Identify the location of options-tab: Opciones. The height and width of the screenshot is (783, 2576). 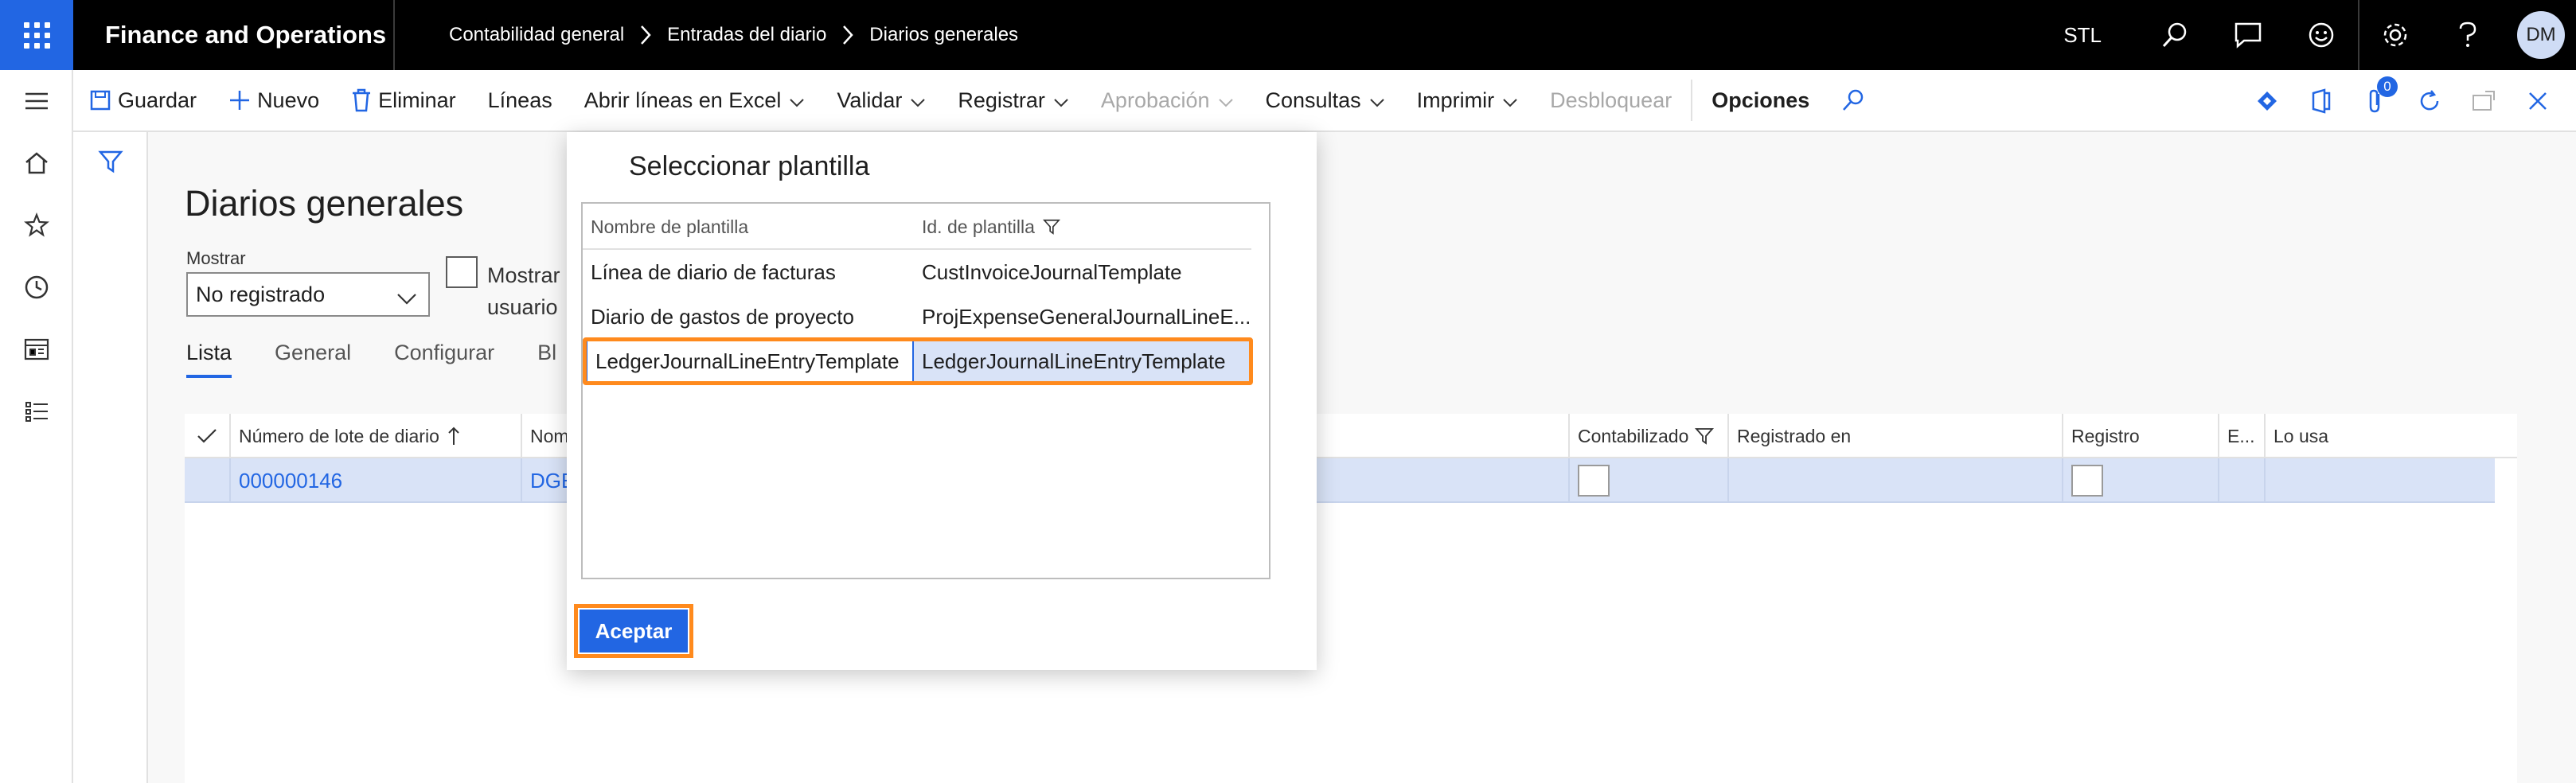
(1760, 100).